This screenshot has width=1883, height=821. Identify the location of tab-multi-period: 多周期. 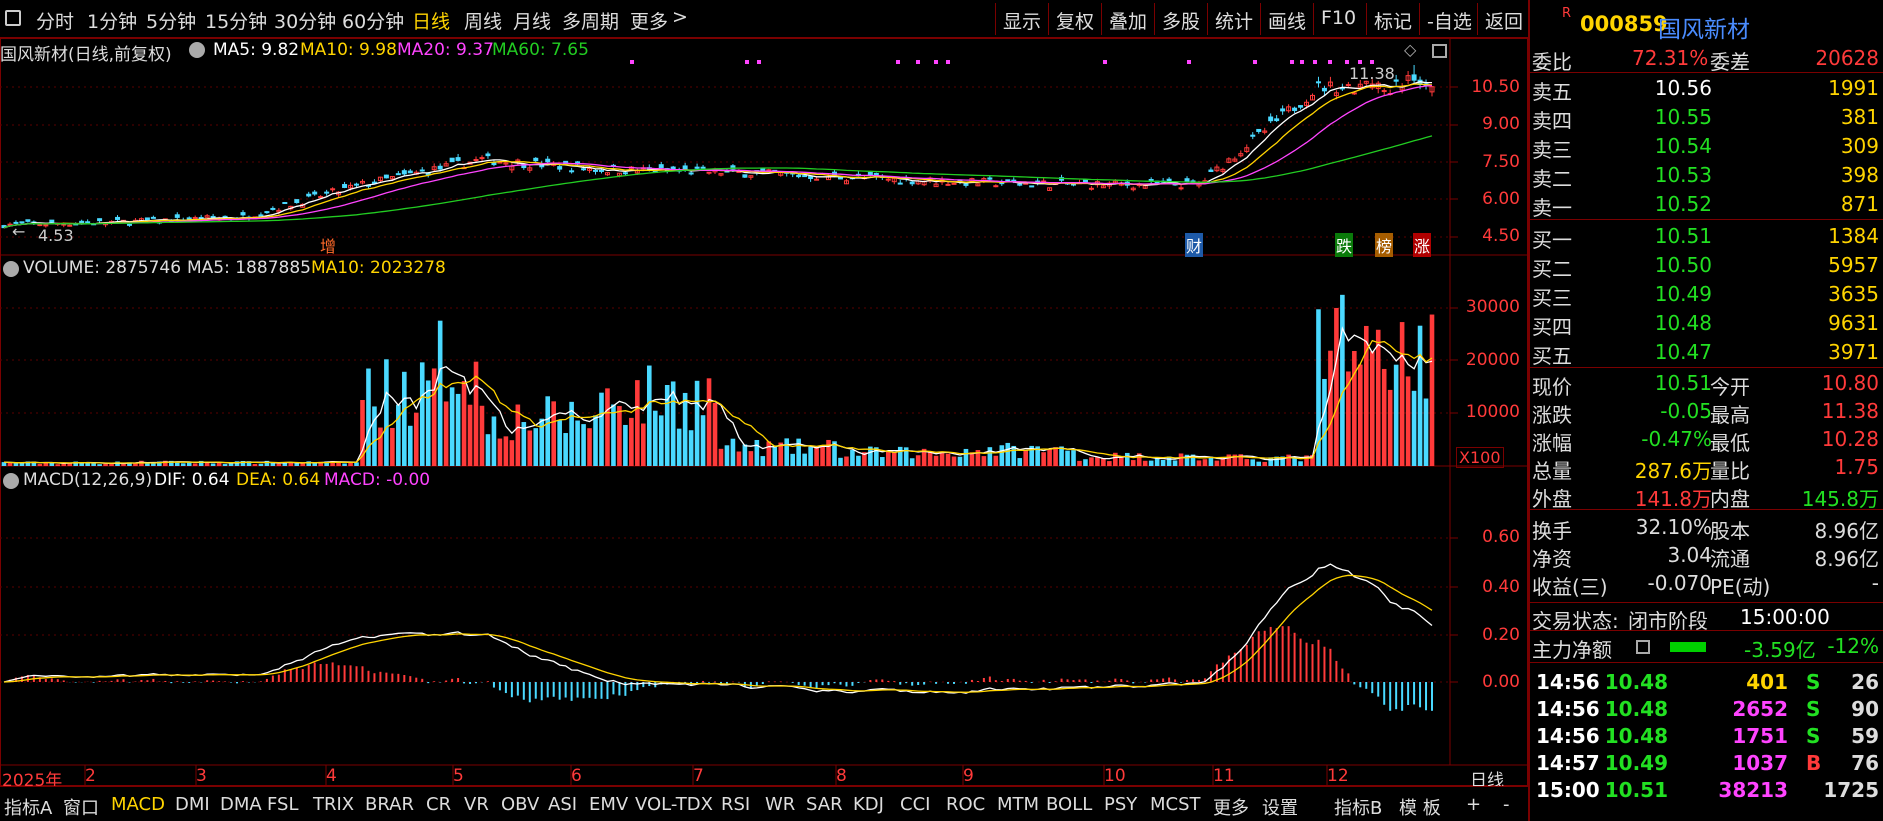
(590, 20).